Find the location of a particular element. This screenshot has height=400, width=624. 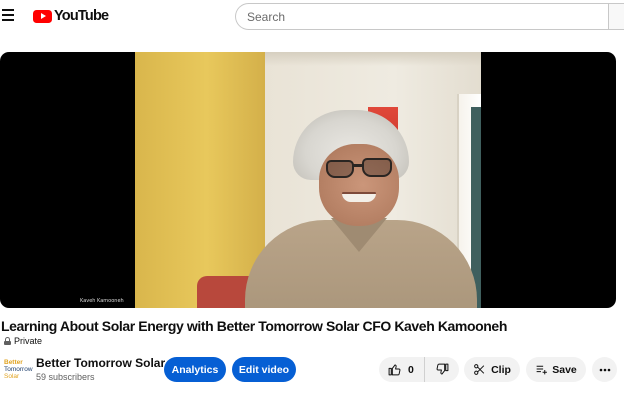

save-button: Save is located at coordinates (556, 369).